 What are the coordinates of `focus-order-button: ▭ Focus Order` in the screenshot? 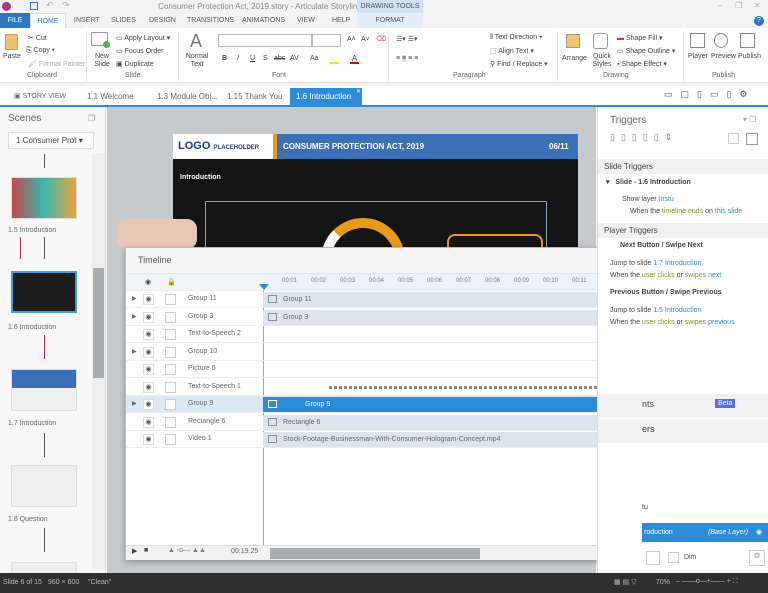 It's located at (139, 51).